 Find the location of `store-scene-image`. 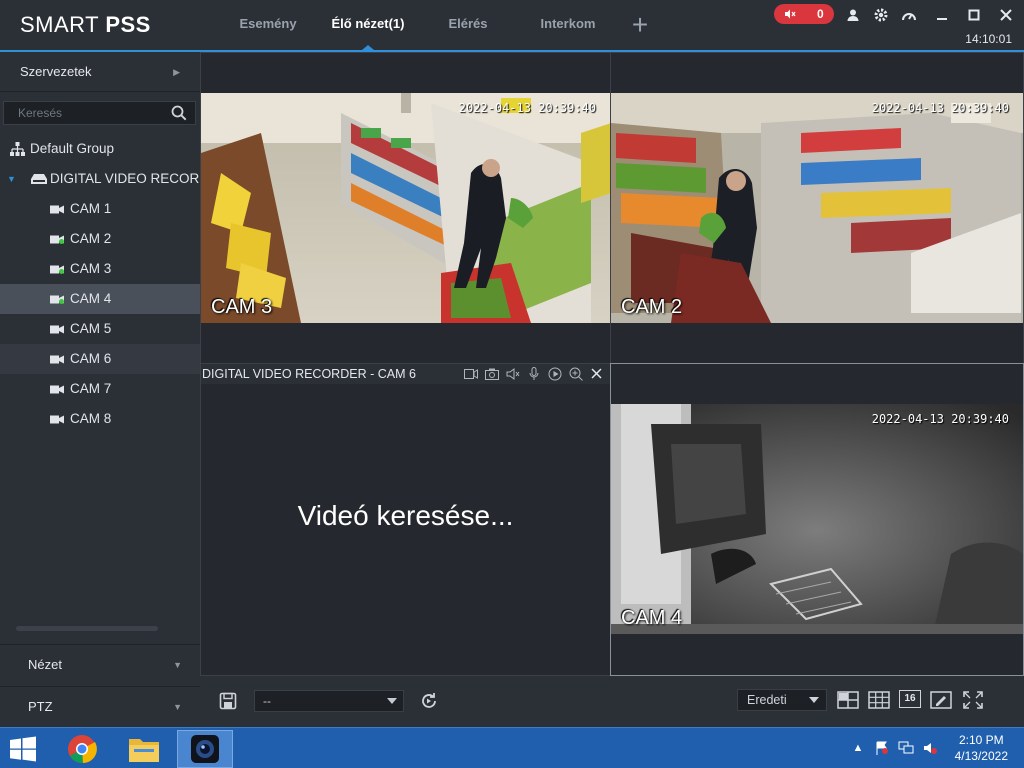

store-scene-image is located at coordinates (405, 208).